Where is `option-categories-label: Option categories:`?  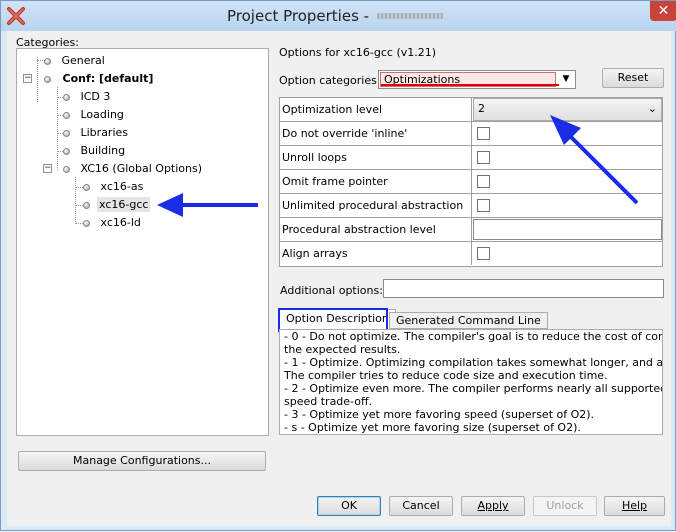
option-categories-label: Option categories: is located at coordinates (330, 80).